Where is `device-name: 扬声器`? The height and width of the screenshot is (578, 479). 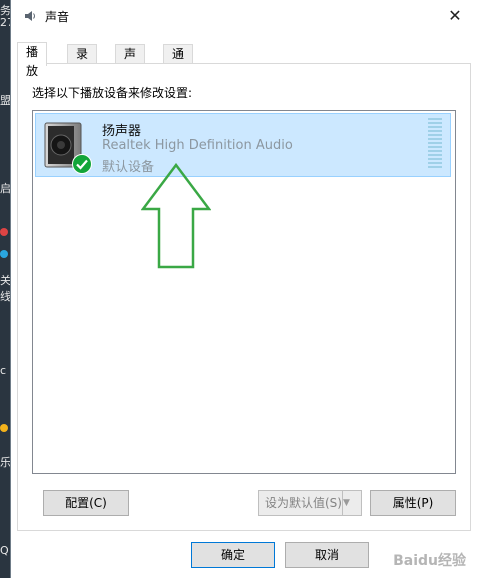 device-name: 扬声器 is located at coordinates (122, 131).